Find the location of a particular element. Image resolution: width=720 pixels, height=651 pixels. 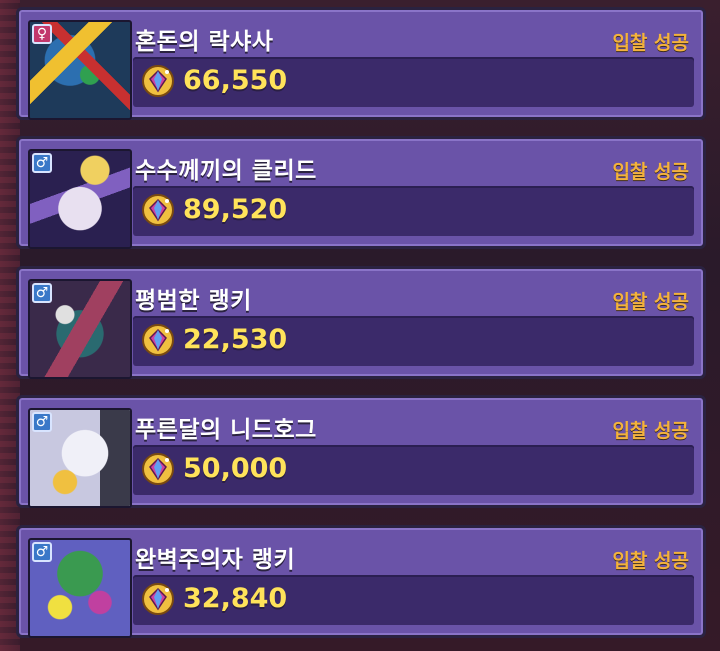

monster-name: 혼돈의 락샤사 is located at coordinates (204, 42).